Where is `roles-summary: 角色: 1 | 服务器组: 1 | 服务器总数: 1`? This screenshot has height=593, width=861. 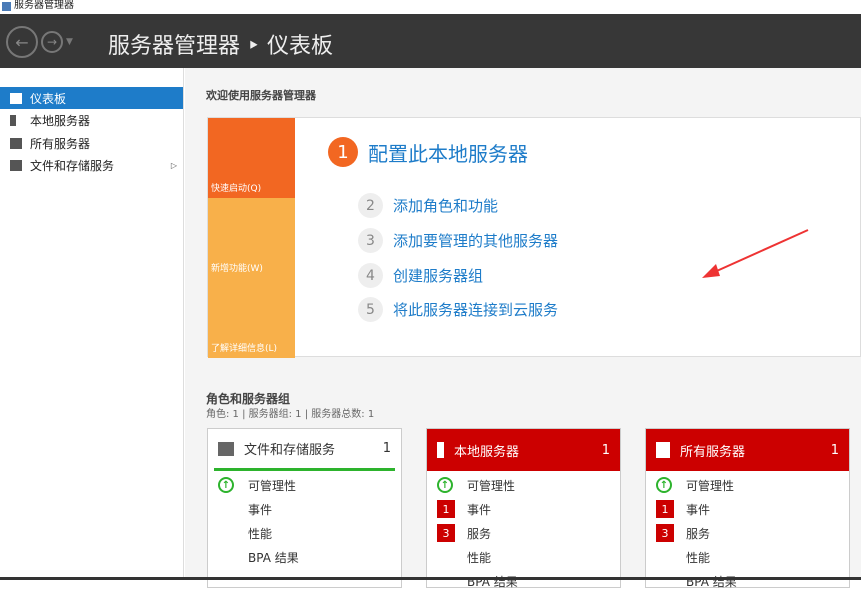
roles-summary: 角色: 1 | 服务器组: 1 | 服务器总数: 1 is located at coordinates (290, 414).